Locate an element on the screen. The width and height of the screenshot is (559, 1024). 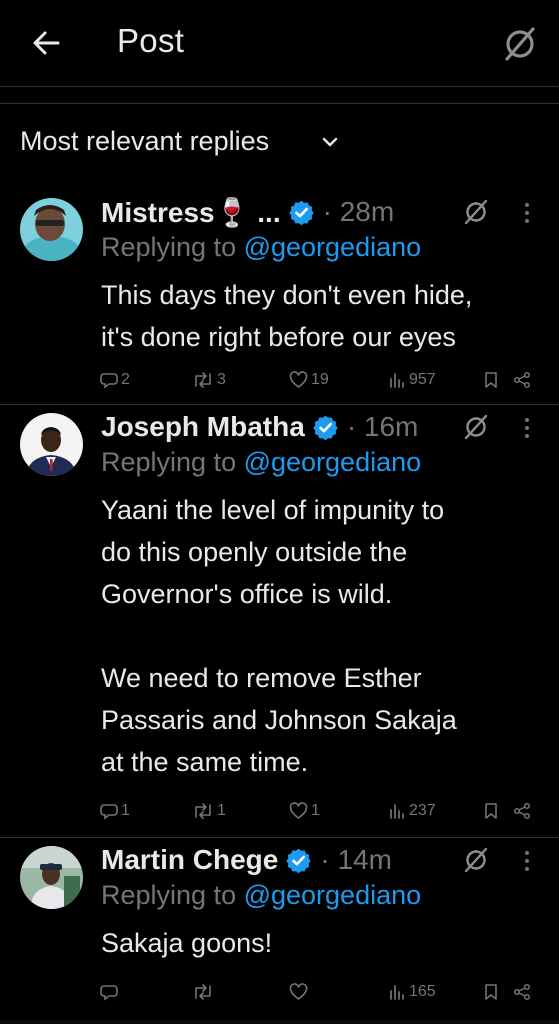
author-row: Martin Chege · 14m is located at coordinates (246, 860).